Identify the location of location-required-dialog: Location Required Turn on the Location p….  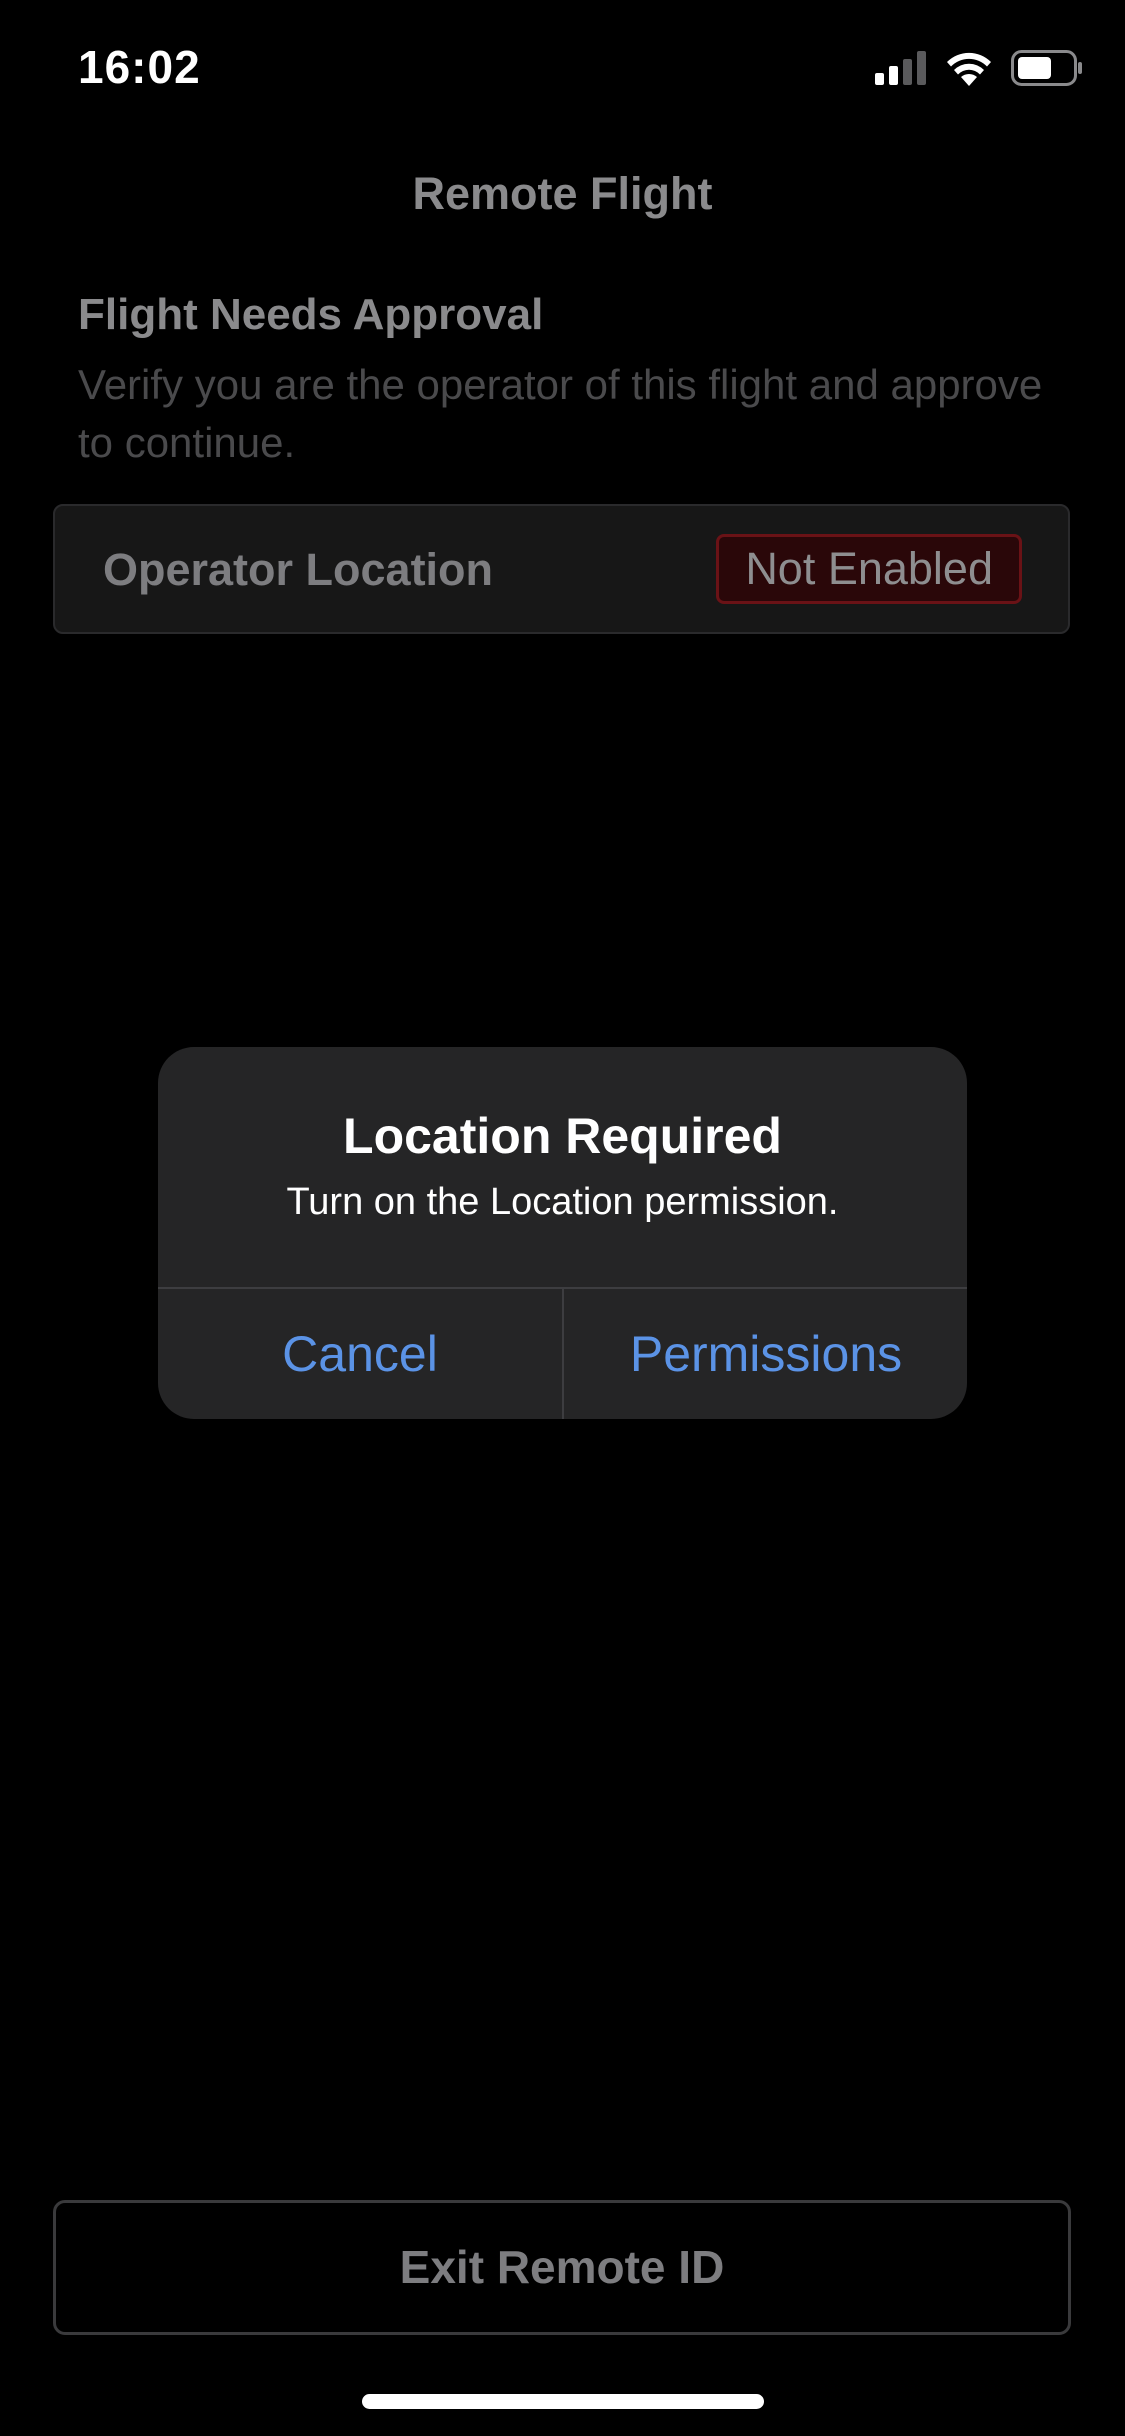
(562, 1233).